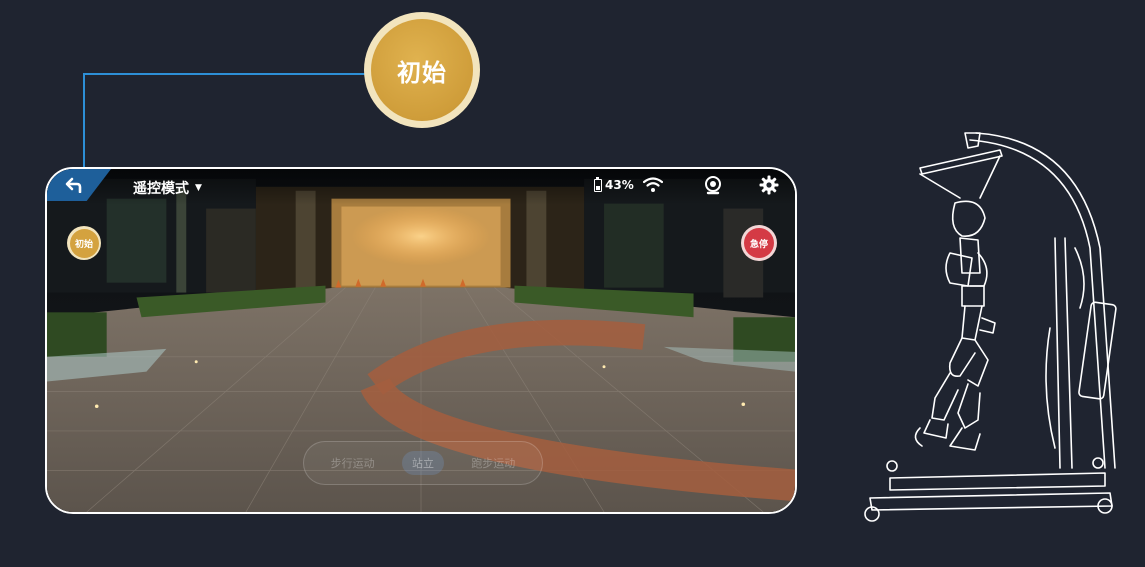  What do you see at coordinates (713, 186) in the screenshot?
I see `camera-icon` at bounding box center [713, 186].